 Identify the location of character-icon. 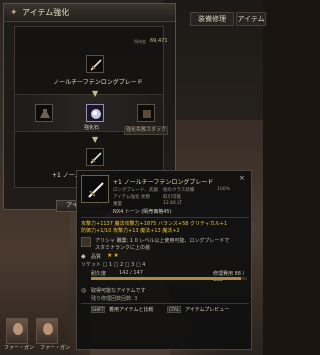
(86, 242).